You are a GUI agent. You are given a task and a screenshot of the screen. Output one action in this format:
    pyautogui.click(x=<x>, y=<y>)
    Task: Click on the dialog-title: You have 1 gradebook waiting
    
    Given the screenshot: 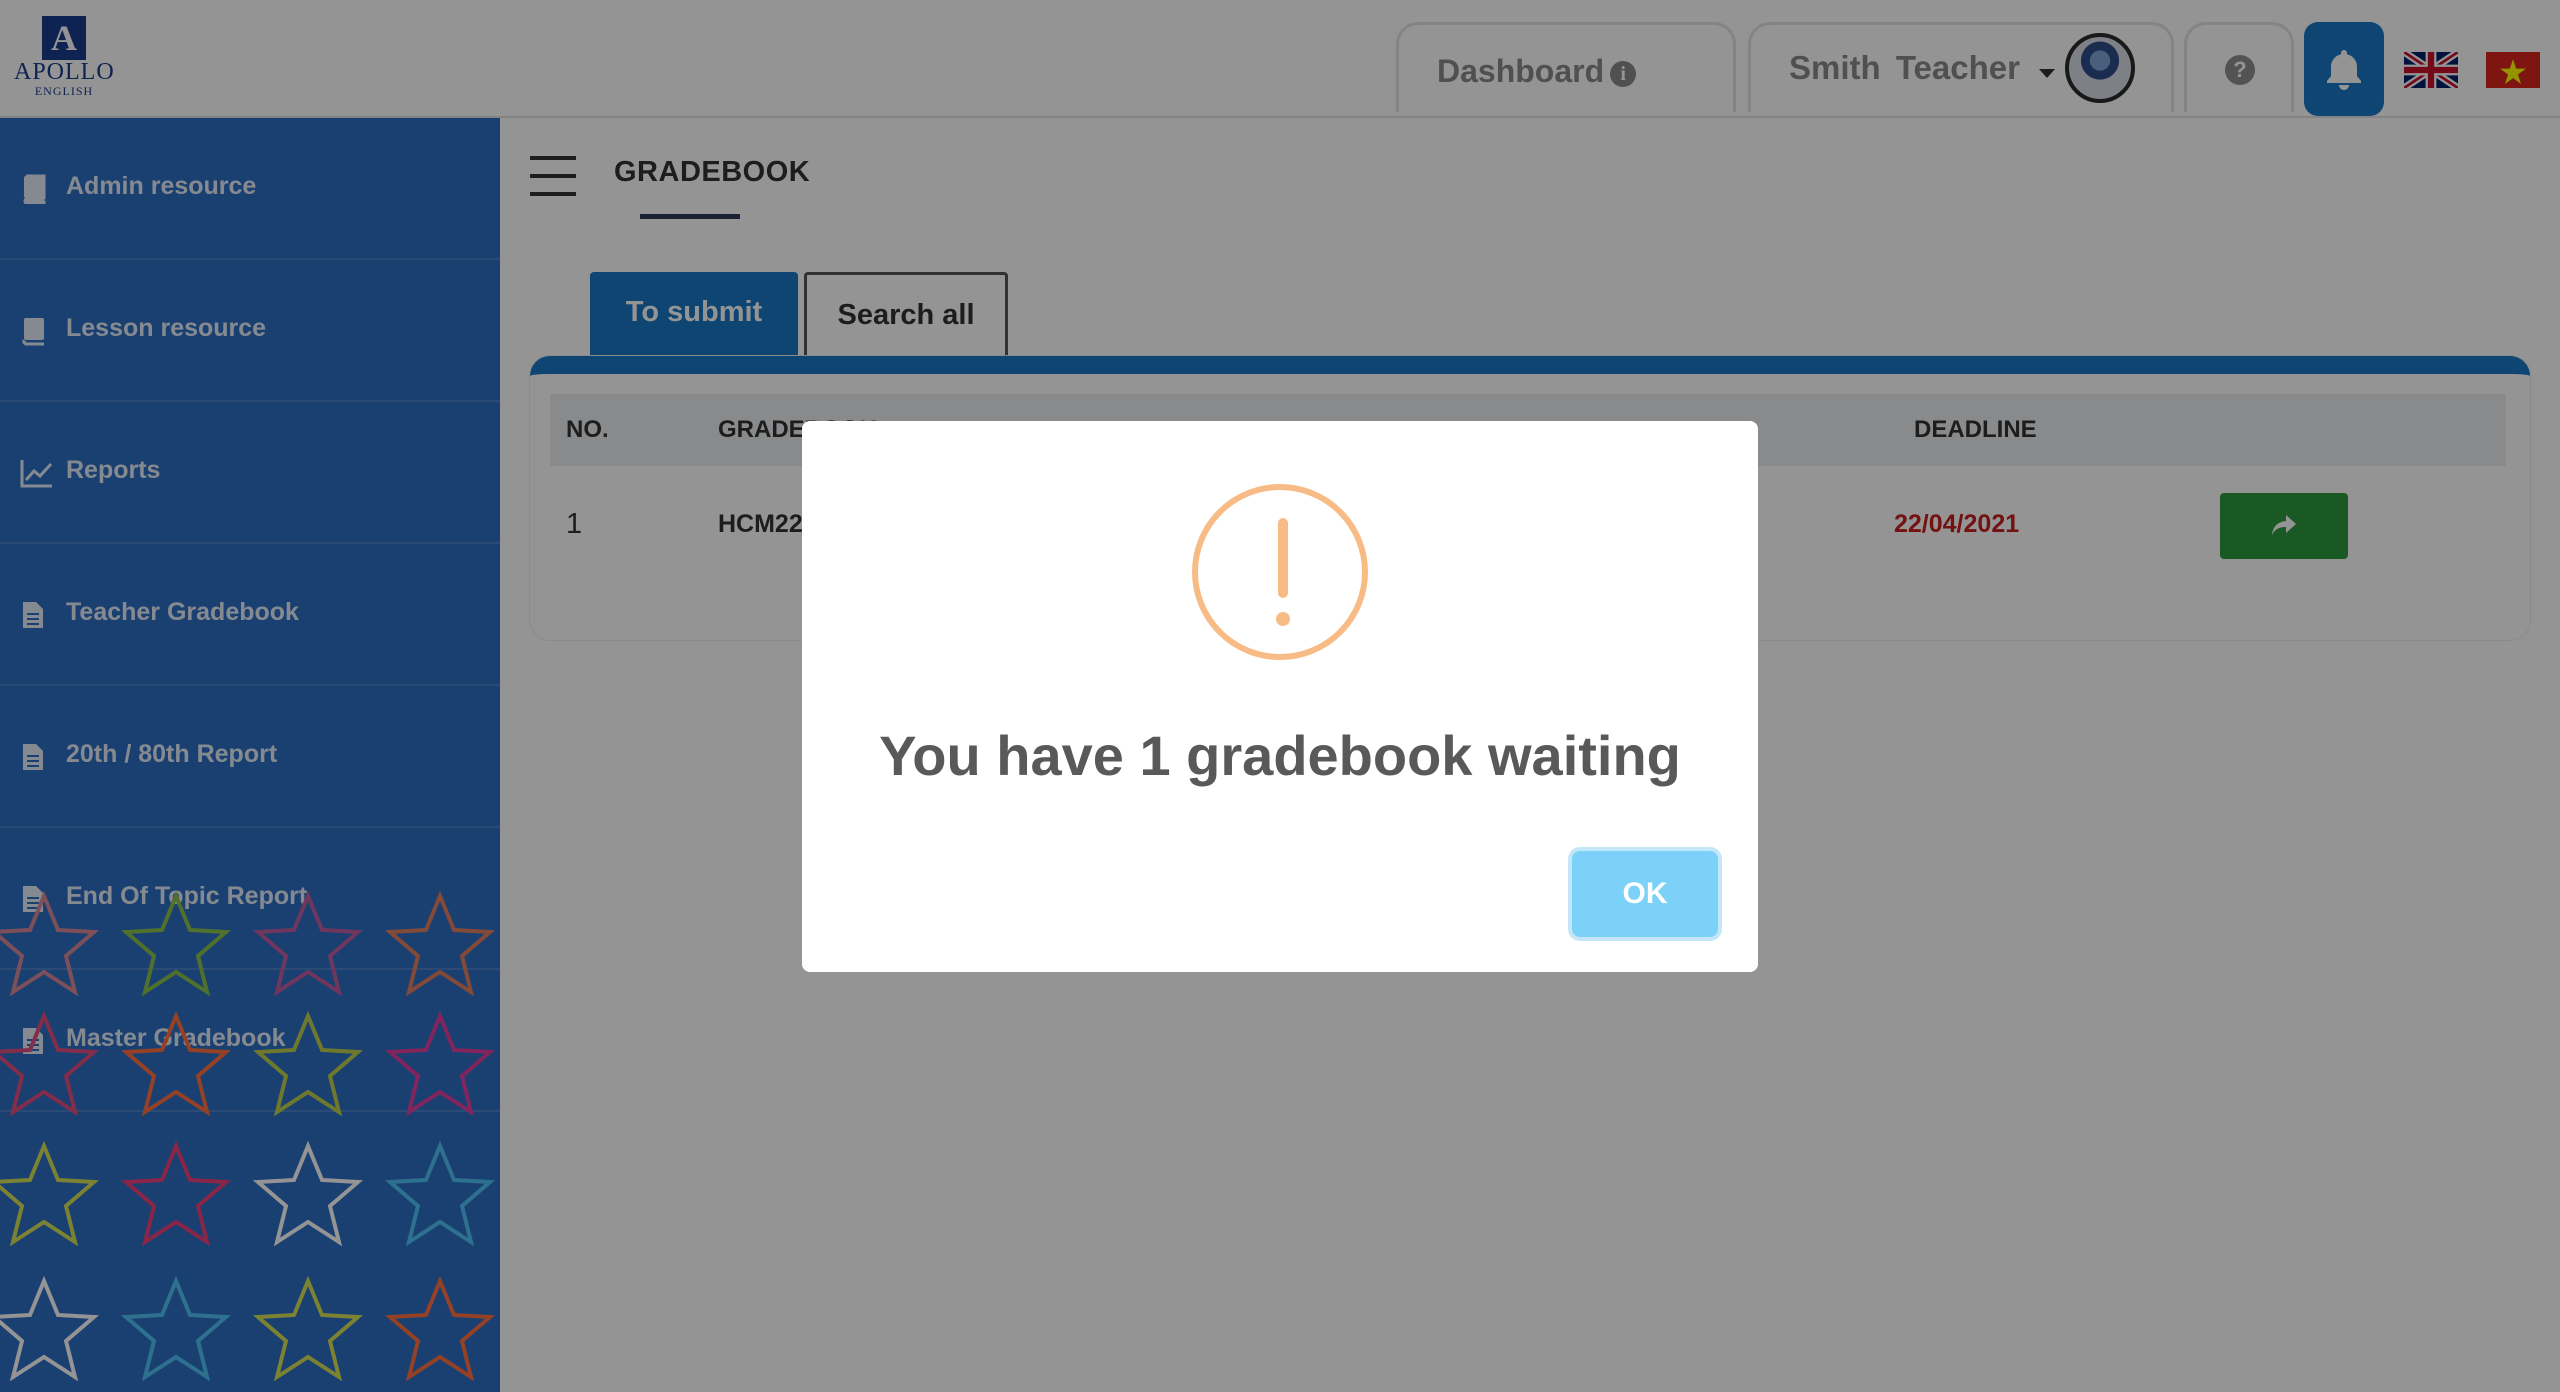 What is the action you would take?
    pyautogui.click(x=1280, y=755)
    